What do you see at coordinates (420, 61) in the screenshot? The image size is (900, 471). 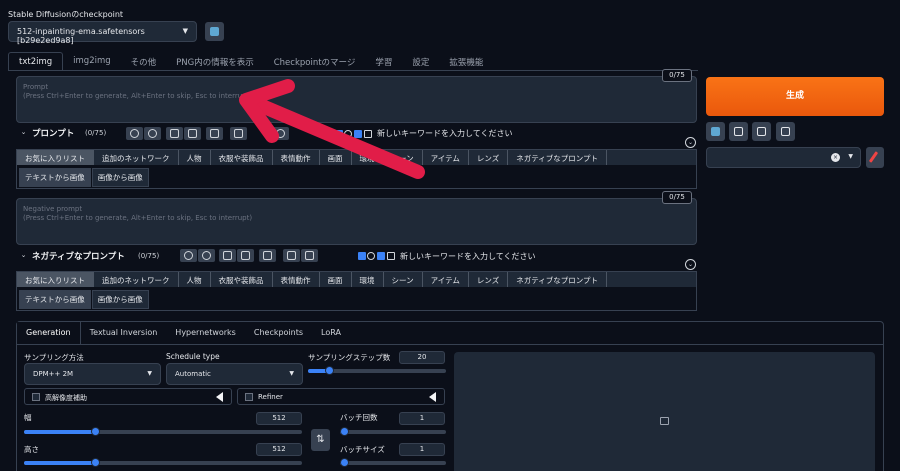 I see `tab-settings: 設定` at bounding box center [420, 61].